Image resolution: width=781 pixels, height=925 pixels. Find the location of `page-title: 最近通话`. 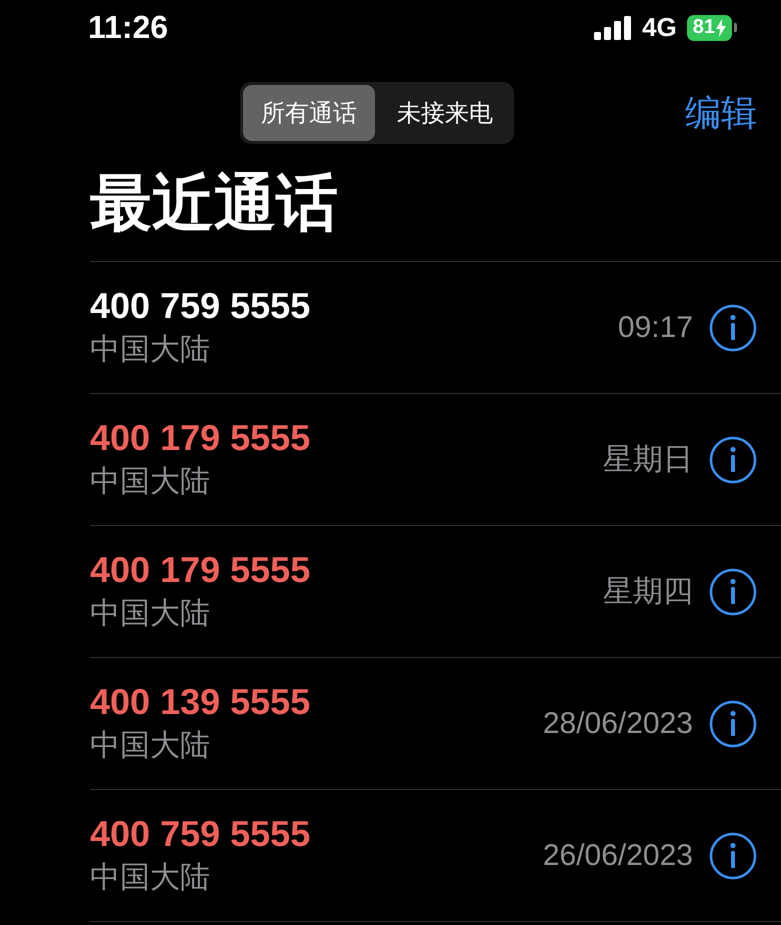

page-title: 最近通话 is located at coordinates (214, 204).